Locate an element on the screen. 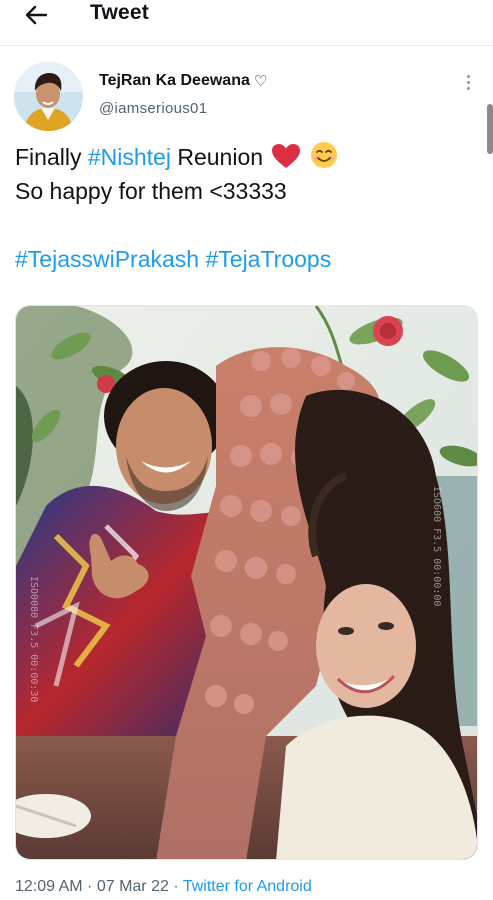 This screenshot has height=900, width=493. tweet-text-segment: Finally is located at coordinates (51, 157).